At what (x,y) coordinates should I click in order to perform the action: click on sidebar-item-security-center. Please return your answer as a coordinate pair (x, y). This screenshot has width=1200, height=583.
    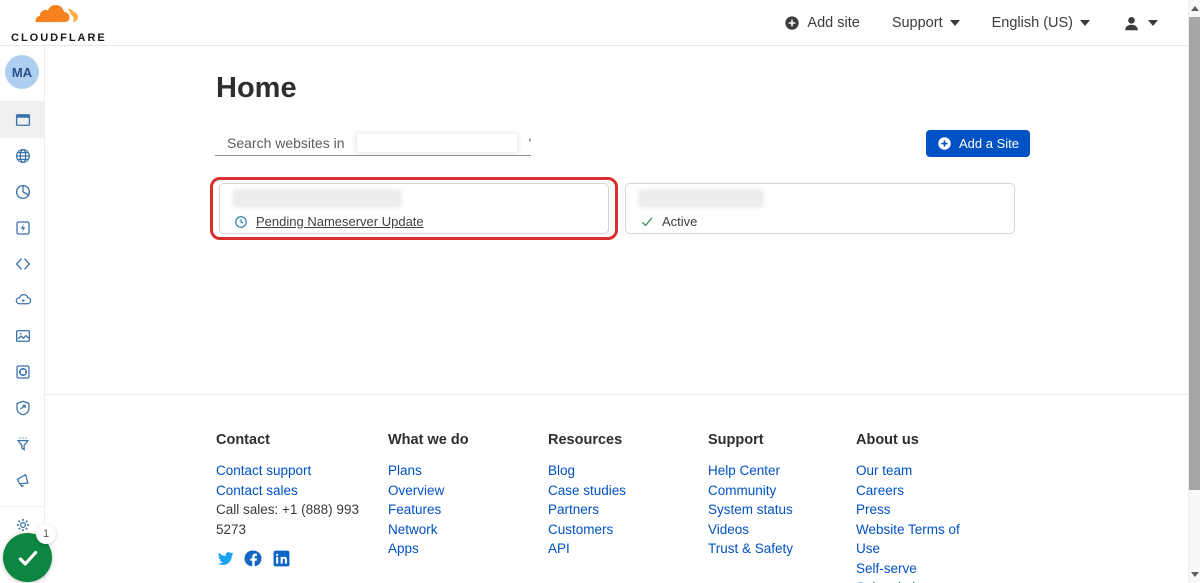
    Looking at the image, I should click on (22, 372).